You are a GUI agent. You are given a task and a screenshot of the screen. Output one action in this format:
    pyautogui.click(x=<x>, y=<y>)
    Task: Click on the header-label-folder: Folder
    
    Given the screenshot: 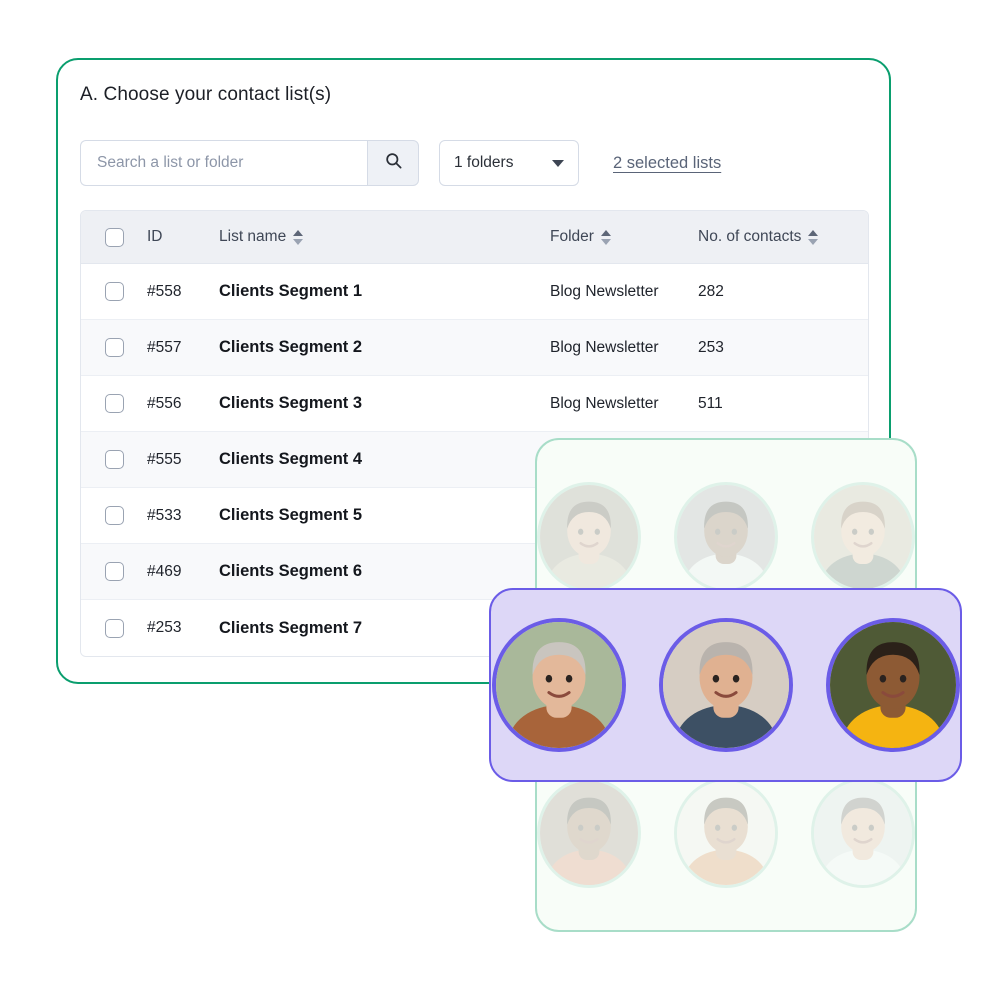 What is the action you would take?
    pyautogui.click(x=572, y=236)
    